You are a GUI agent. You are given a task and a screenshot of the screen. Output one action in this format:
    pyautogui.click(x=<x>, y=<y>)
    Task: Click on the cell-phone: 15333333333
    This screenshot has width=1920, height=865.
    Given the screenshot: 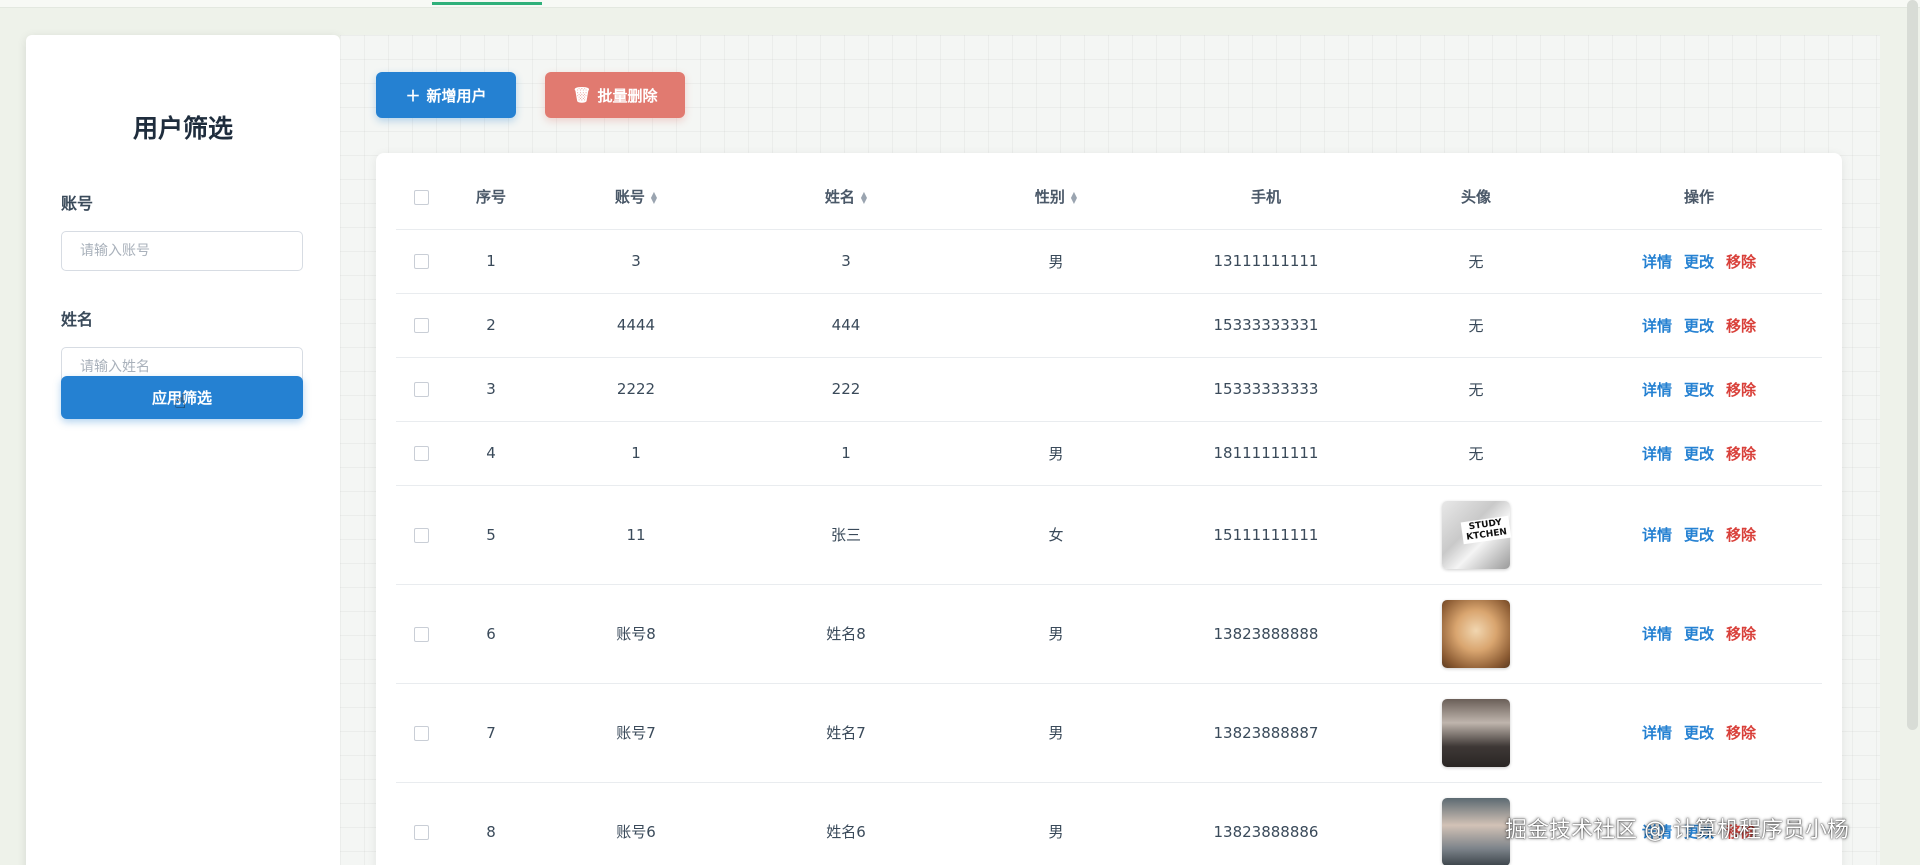 What is the action you would take?
    pyautogui.click(x=1266, y=389)
    